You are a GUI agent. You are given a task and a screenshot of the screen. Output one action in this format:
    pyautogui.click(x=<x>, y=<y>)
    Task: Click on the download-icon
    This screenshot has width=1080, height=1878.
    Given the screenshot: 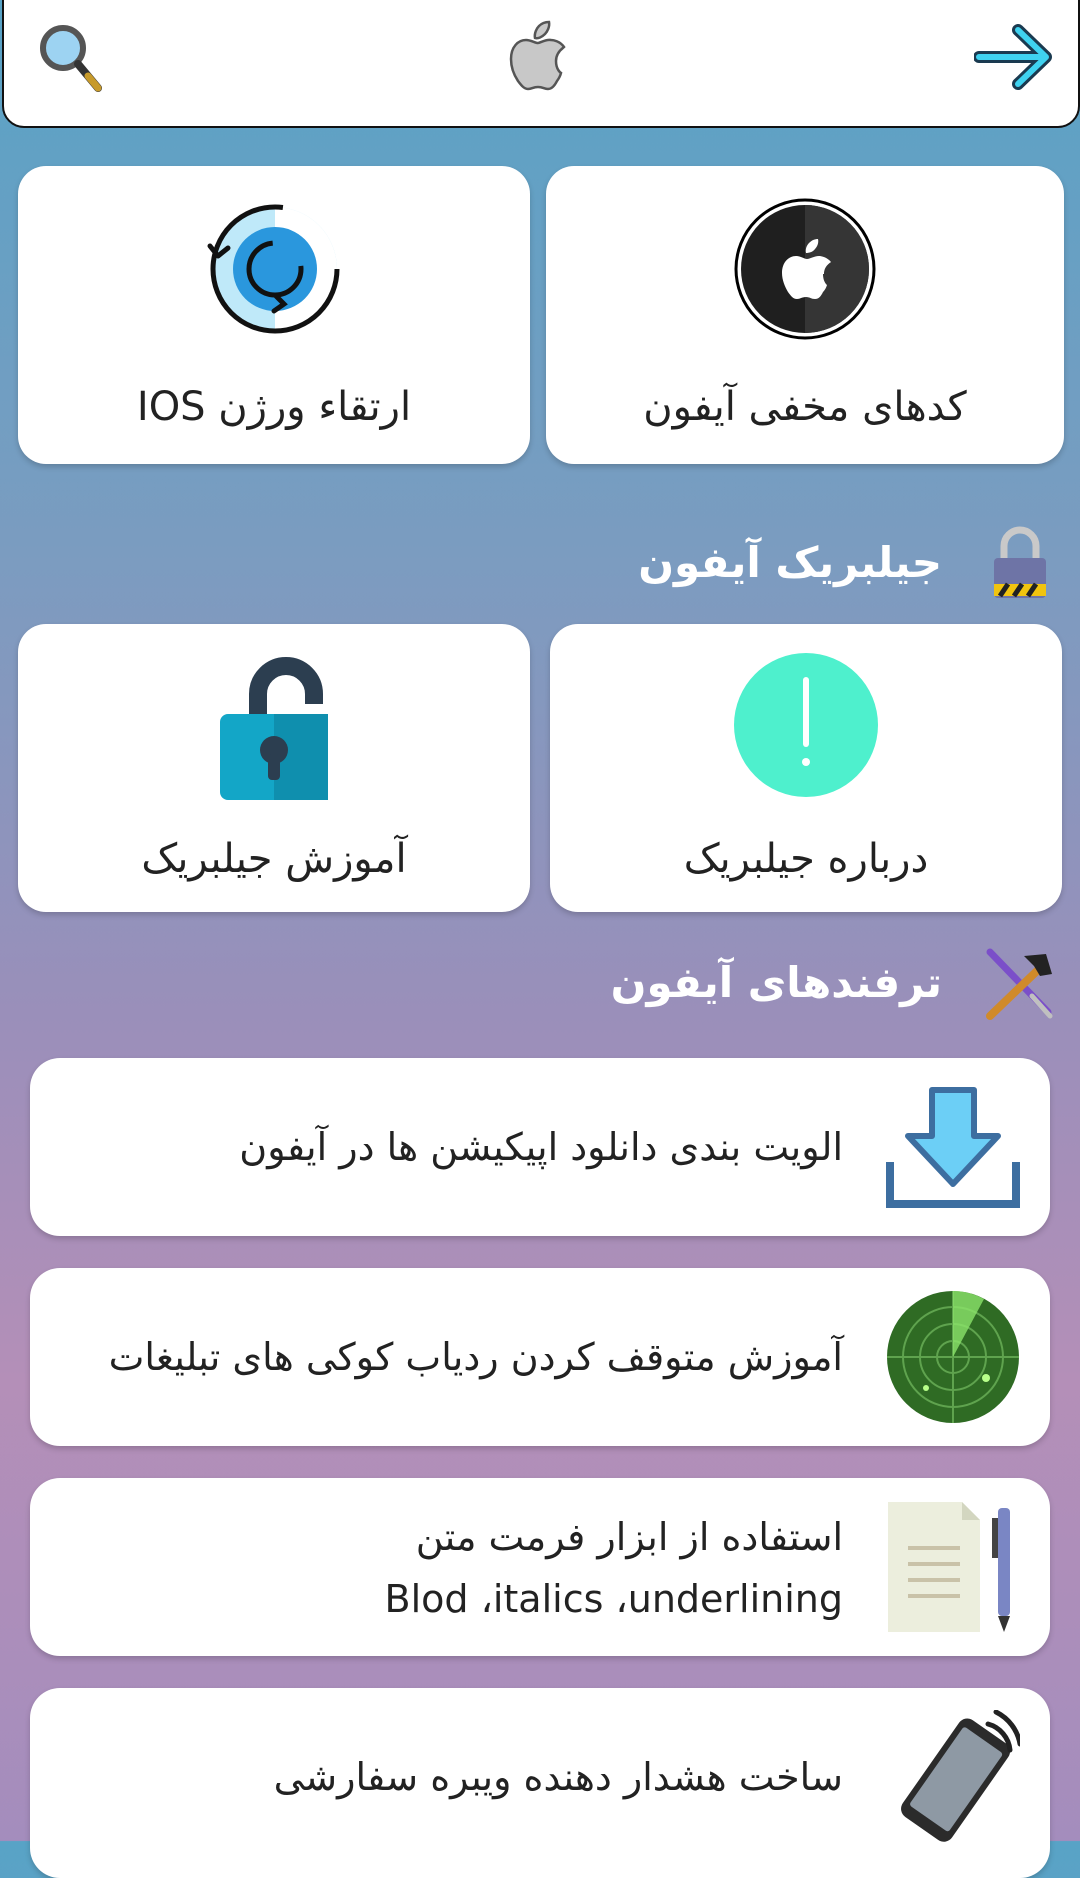 What is the action you would take?
    pyautogui.click(x=953, y=1147)
    